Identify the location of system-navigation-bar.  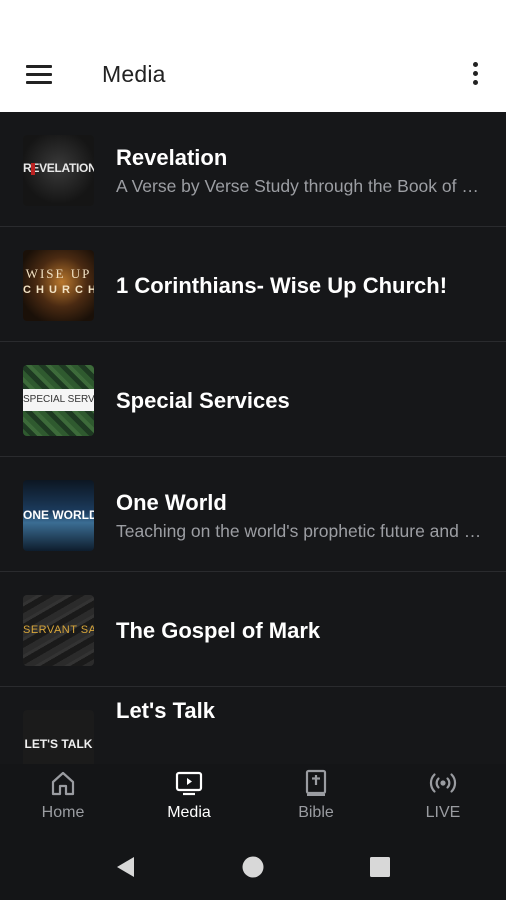
(253, 867).